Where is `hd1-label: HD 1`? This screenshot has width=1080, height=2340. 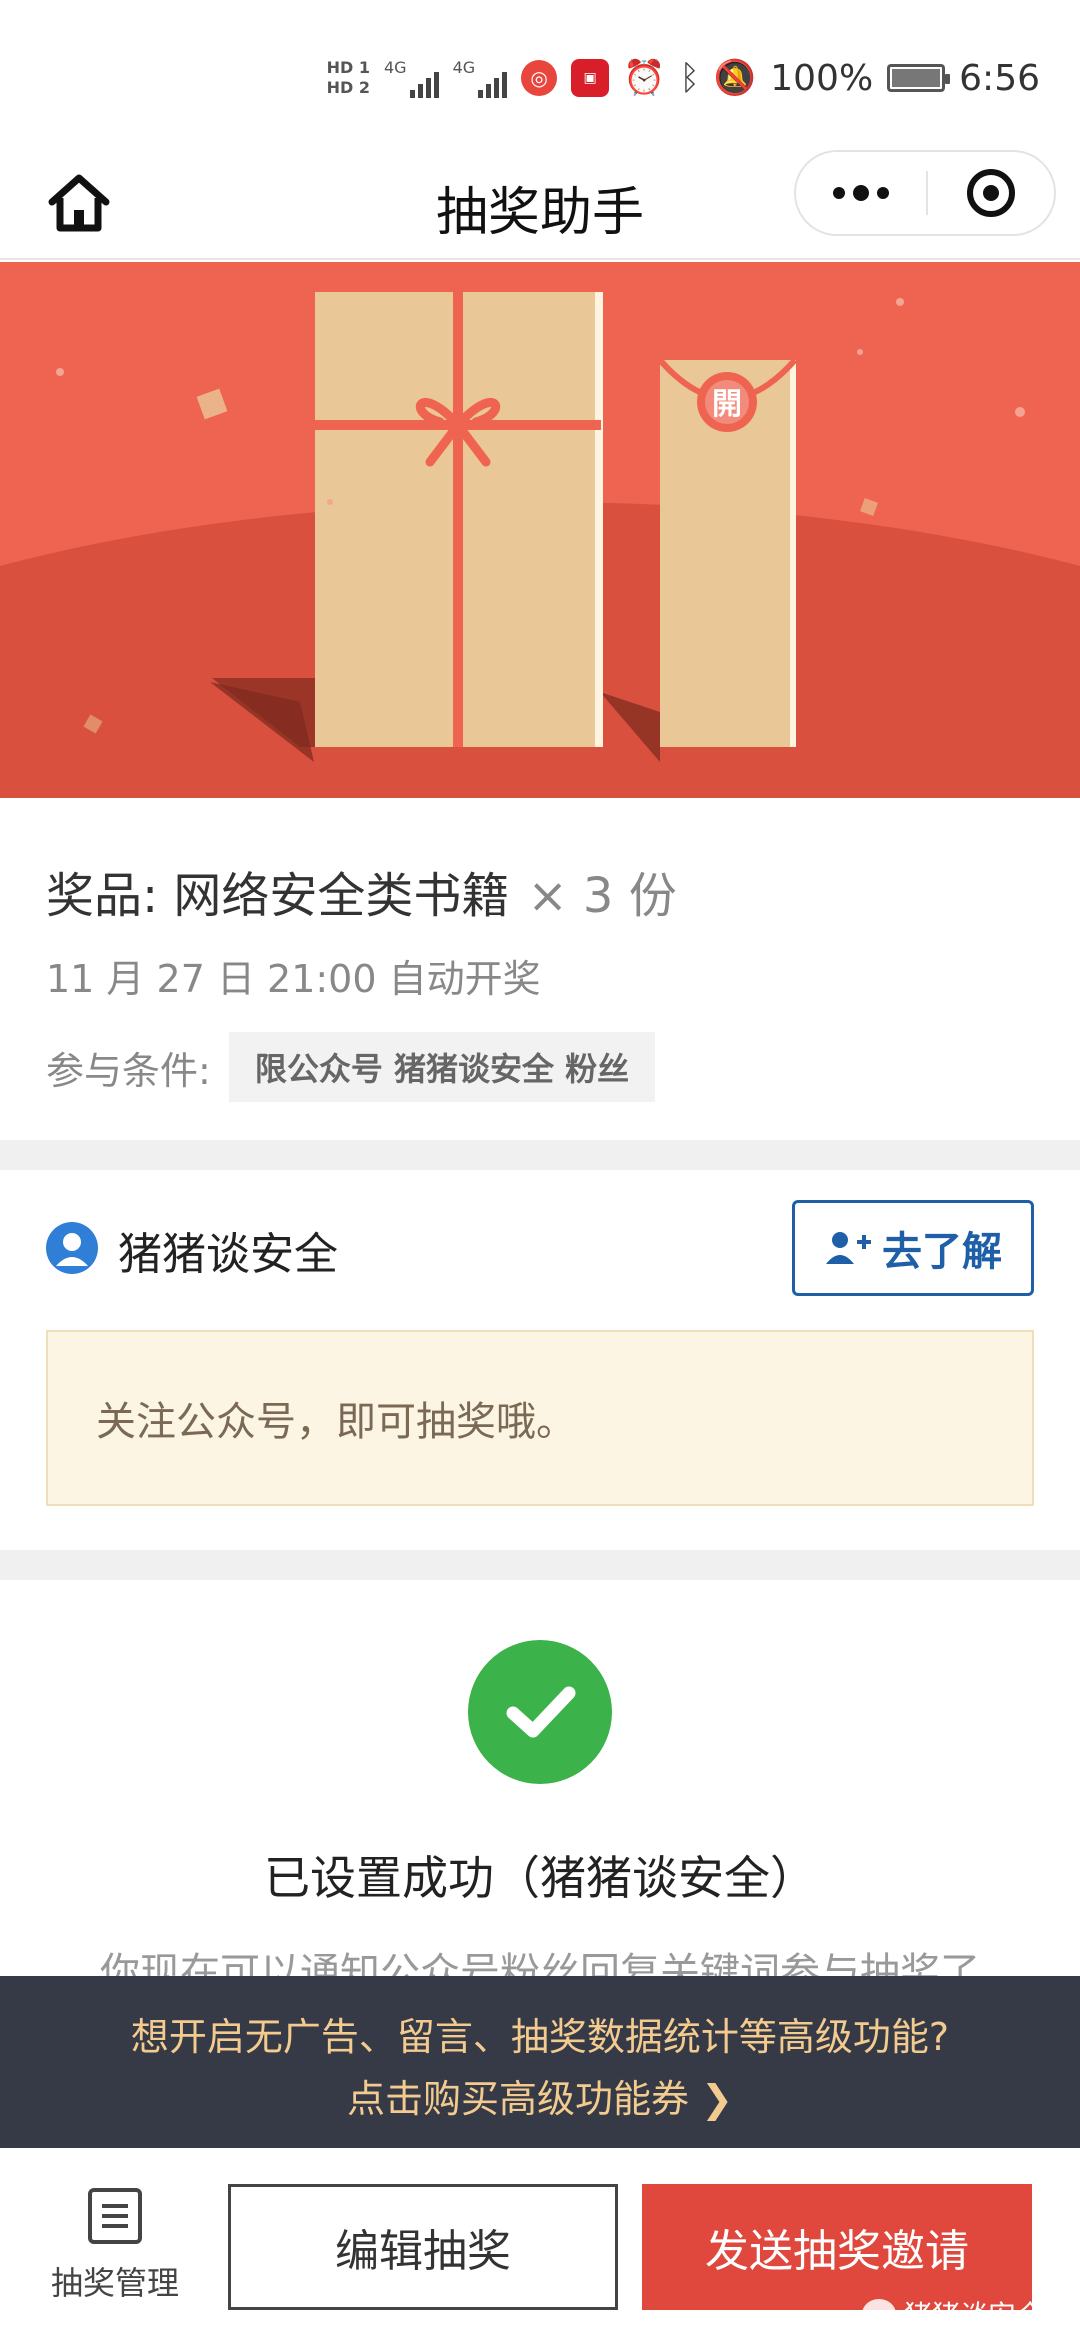
hd1-label: HD 1 is located at coordinates (348, 67).